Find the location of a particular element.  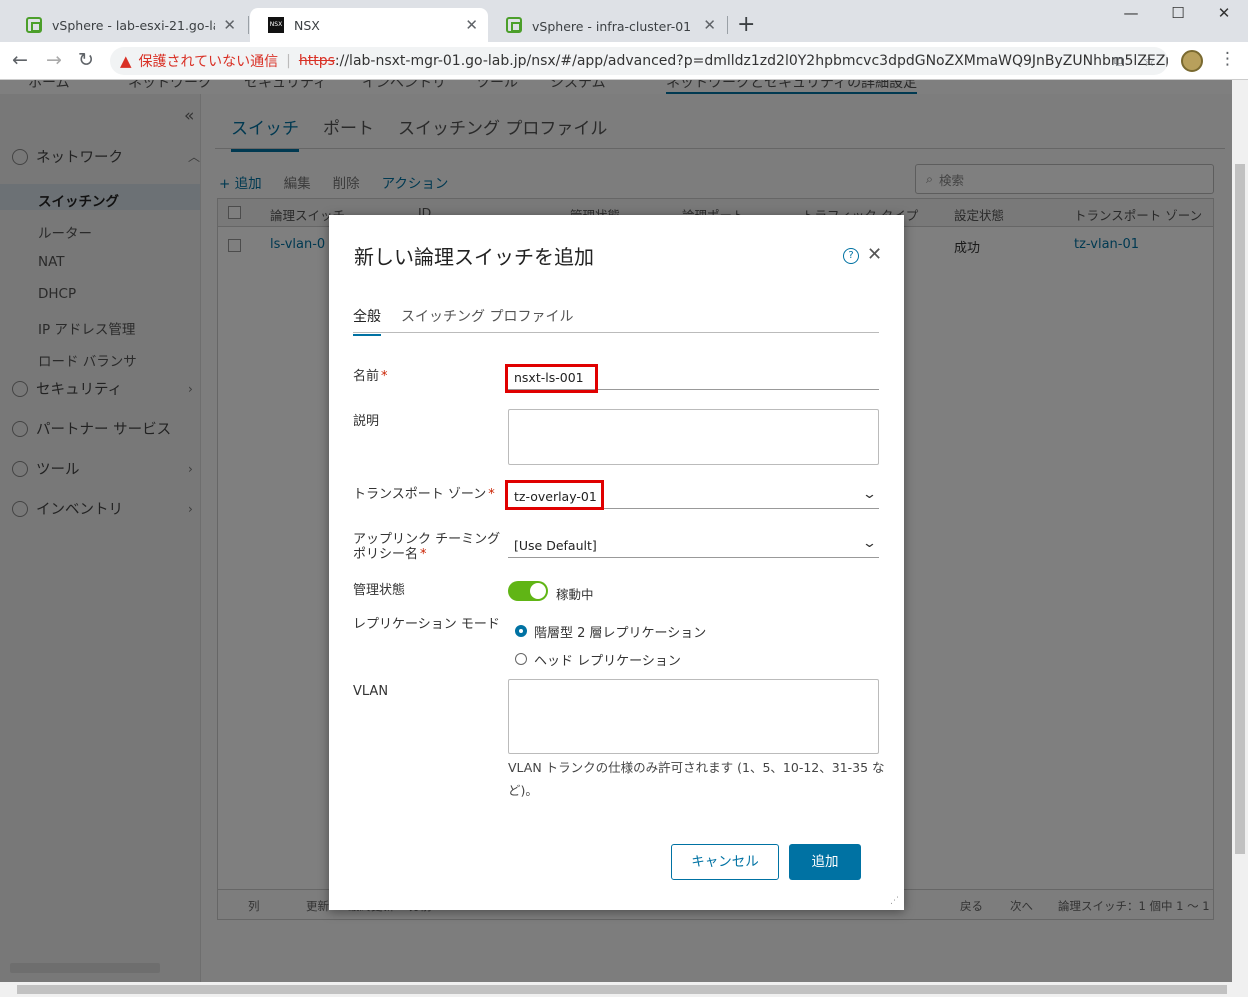

browser-tab-vsphere-esxi: vSphere - lab-esxi-21.go-lab.jp - ✕ is located at coordinates (127, 25).